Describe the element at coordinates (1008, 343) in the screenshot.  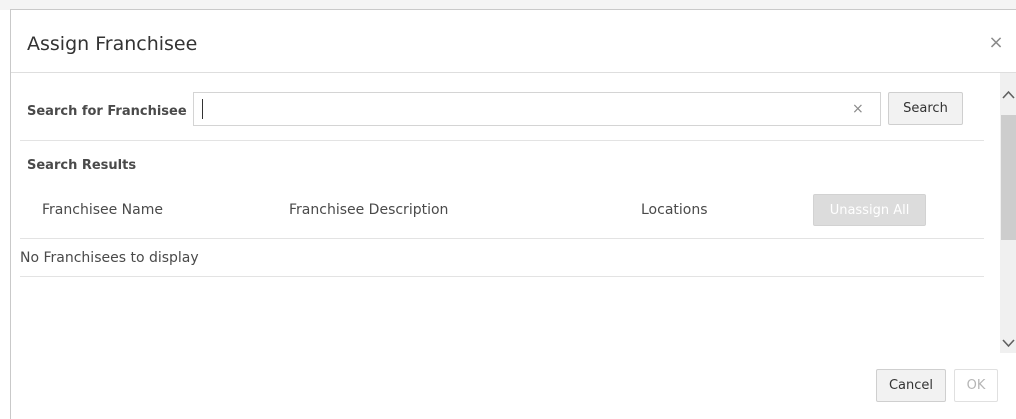
I see `chevron-down-icon` at that location.